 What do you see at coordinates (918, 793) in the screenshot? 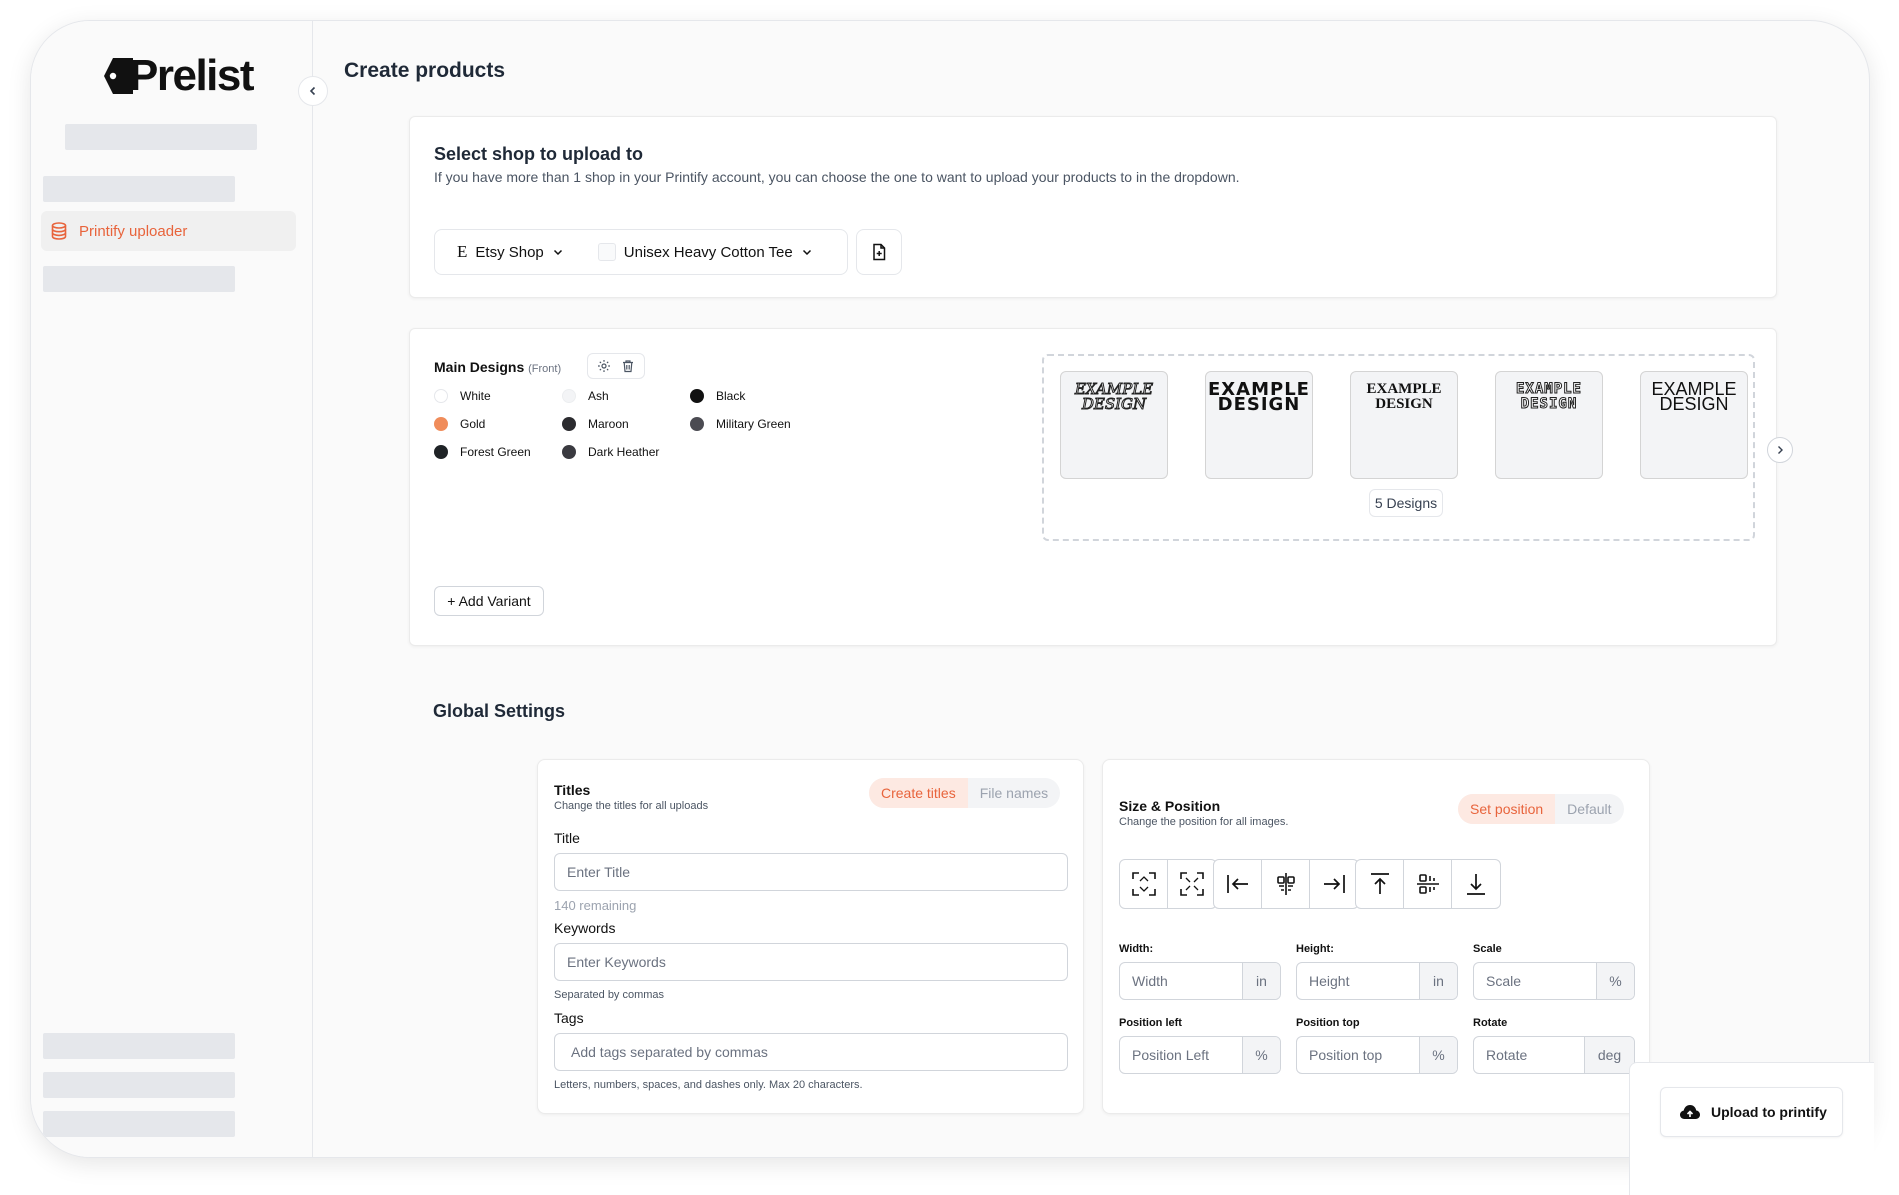
I see `create-titles-option: Create titles` at bounding box center [918, 793].